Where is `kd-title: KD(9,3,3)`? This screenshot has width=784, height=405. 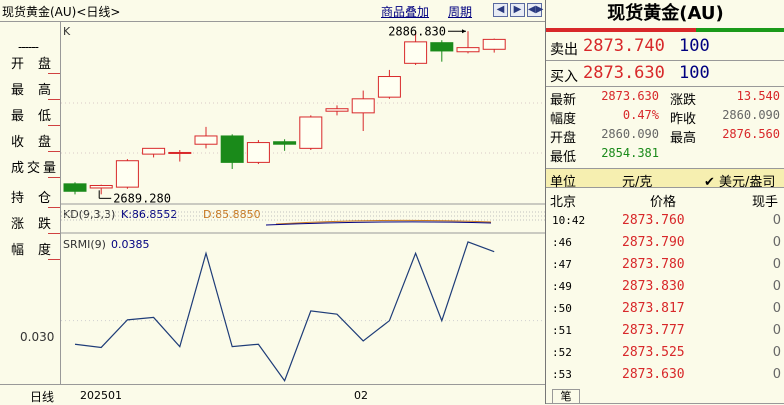
kd-title: KD(9,3,3) is located at coordinates (89, 214).